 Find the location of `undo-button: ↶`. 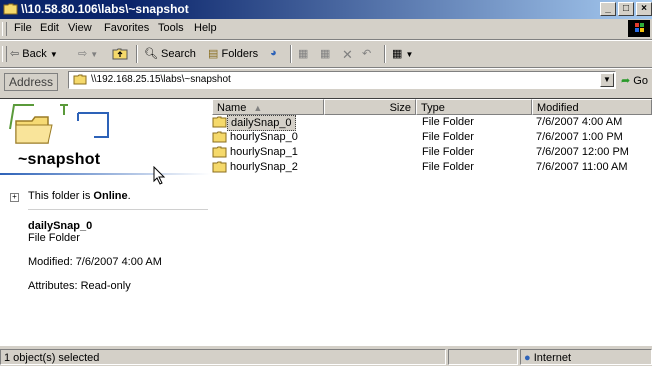

undo-button: ↶ is located at coordinates (366, 53).